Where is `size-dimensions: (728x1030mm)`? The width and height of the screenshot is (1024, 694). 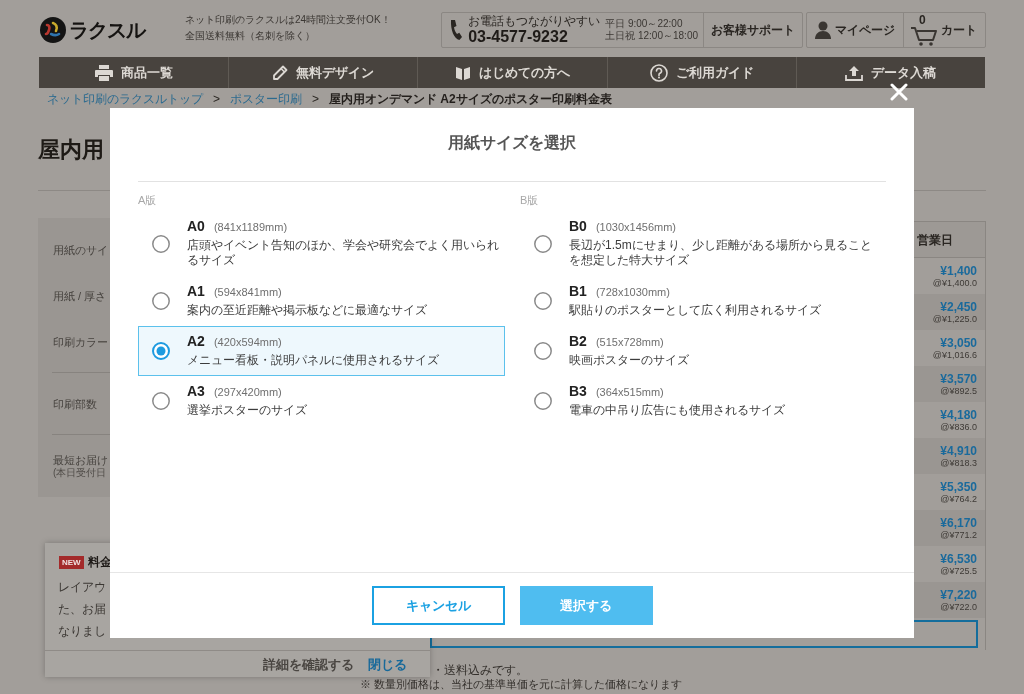
size-dimensions: (728x1030mm) is located at coordinates (632, 292).